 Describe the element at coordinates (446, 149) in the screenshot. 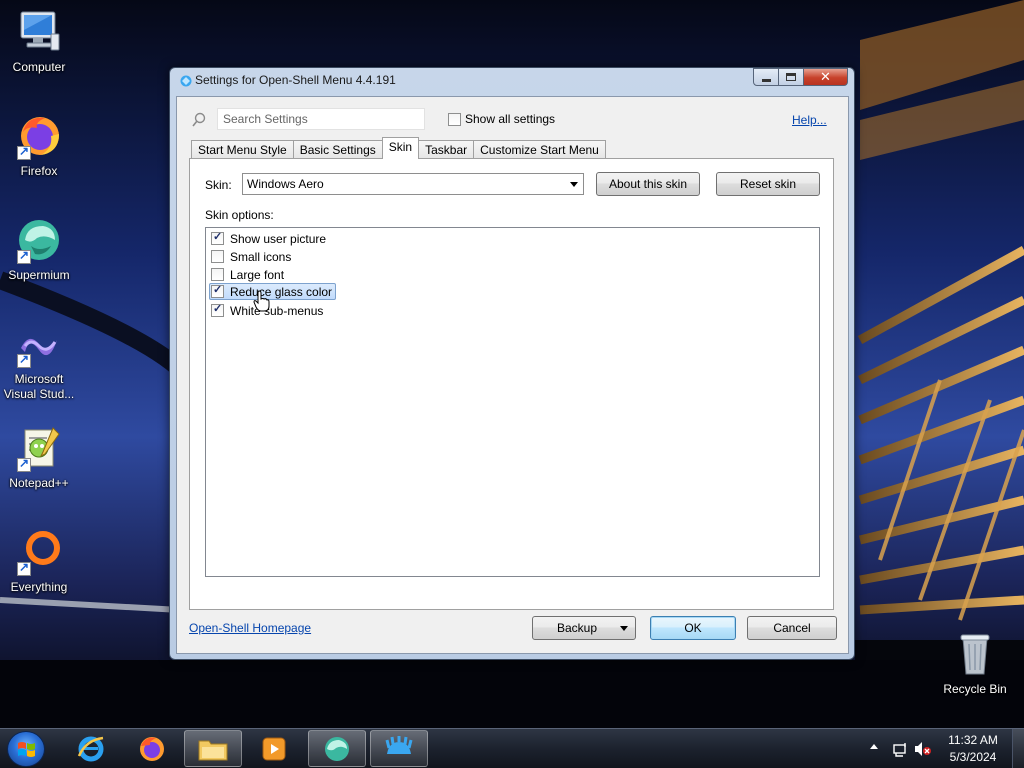

I see `tab-taskbar: Taskbar` at that location.